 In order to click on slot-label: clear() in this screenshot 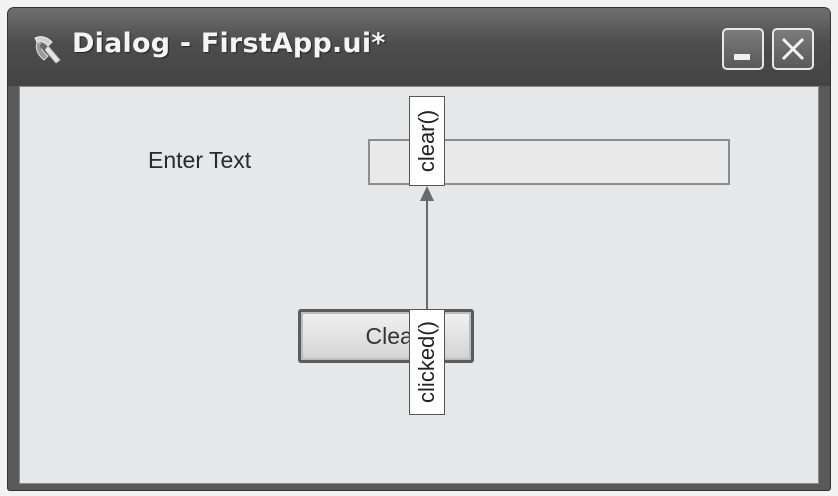, I will do `click(426, 141)`.